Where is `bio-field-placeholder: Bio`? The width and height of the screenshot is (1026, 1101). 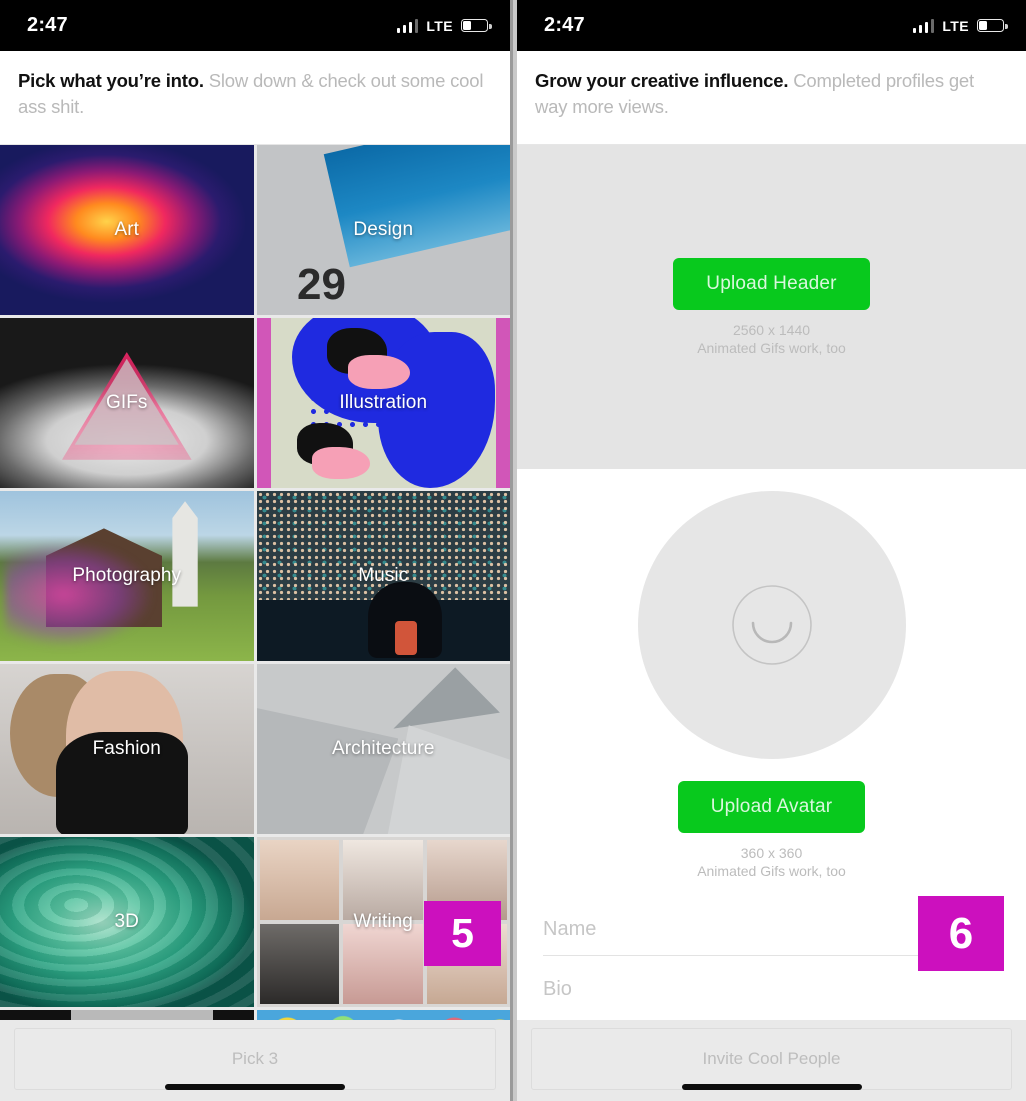 bio-field-placeholder: Bio is located at coordinates (557, 989).